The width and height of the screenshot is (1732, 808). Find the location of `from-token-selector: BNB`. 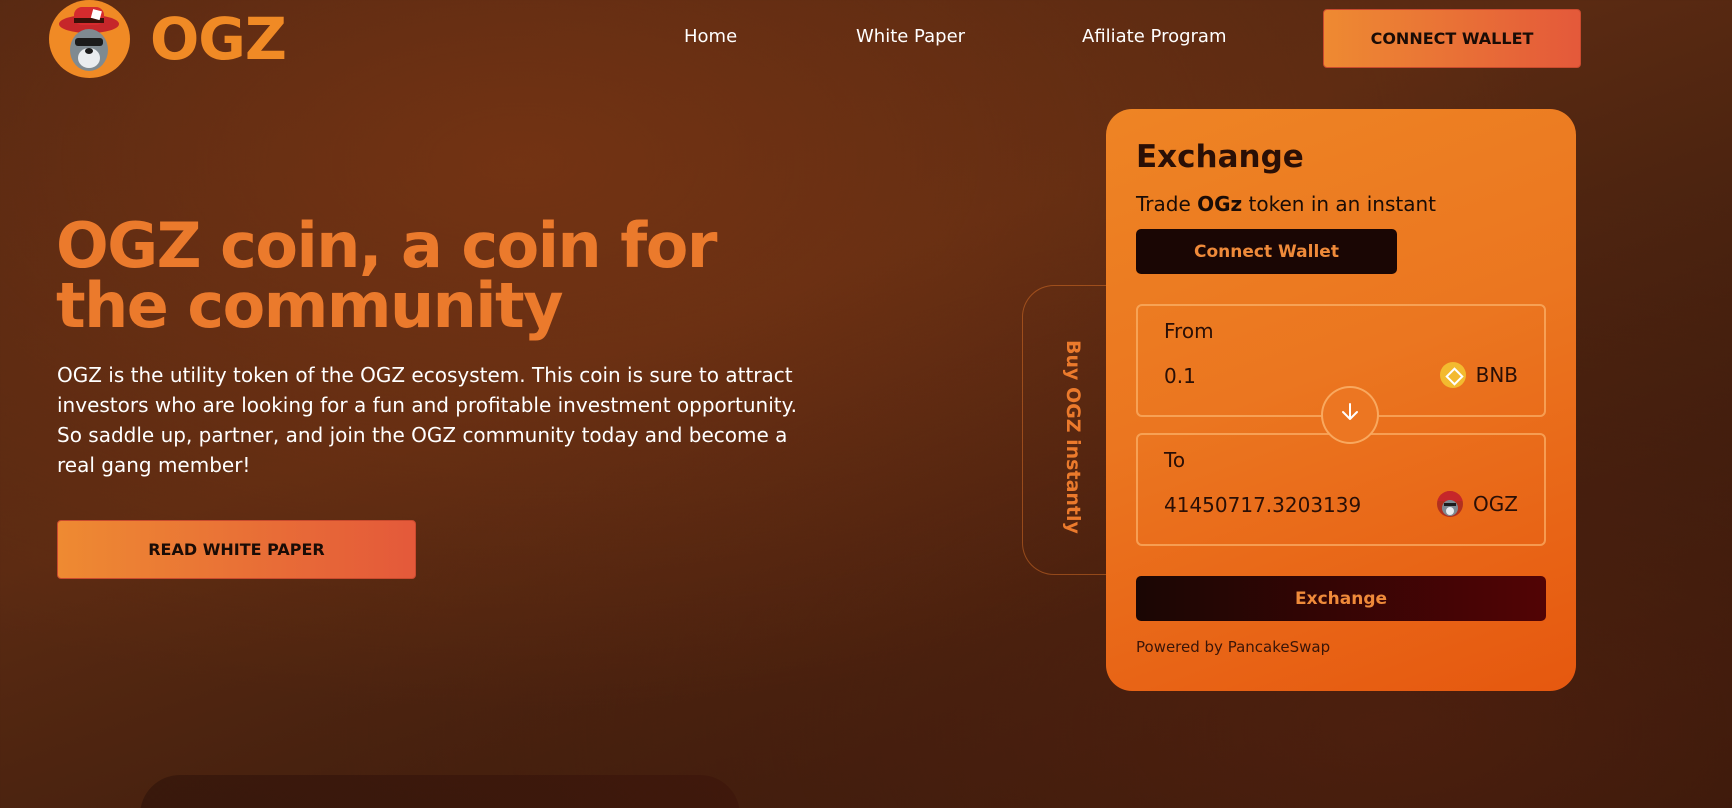

from-token-selector: BNB is located at coordinates (1478, 375).